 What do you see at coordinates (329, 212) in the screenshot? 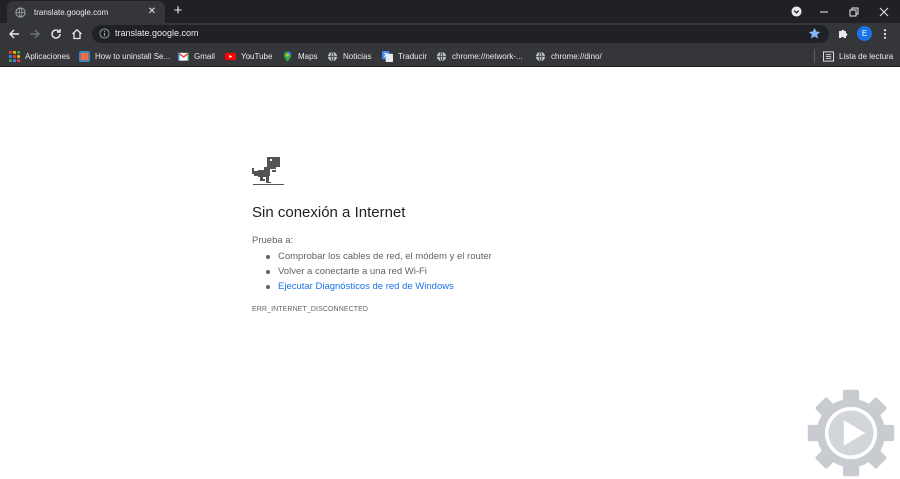
I see `error-title: Sin conexión a Internet` at bounding box center [329, 212].